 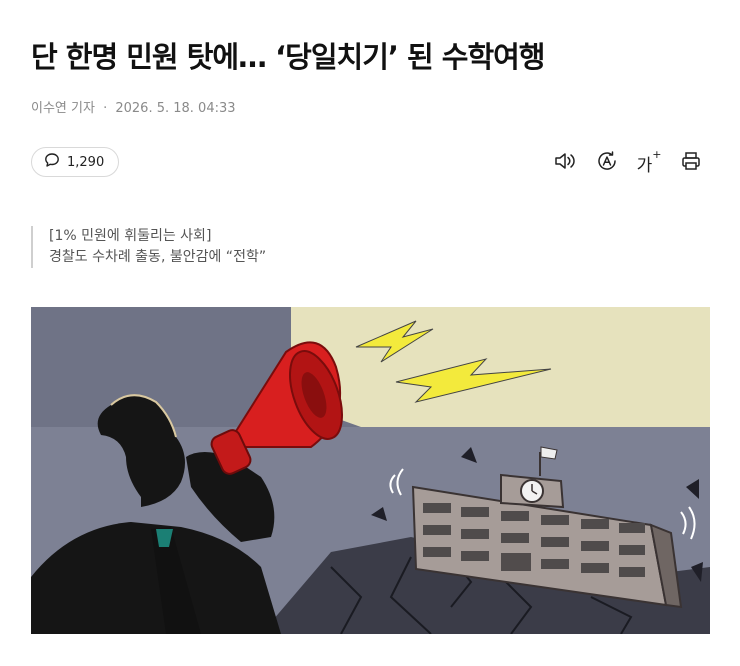 I want to click on font-size-icon: 가 +, so click(x=649, y=161).